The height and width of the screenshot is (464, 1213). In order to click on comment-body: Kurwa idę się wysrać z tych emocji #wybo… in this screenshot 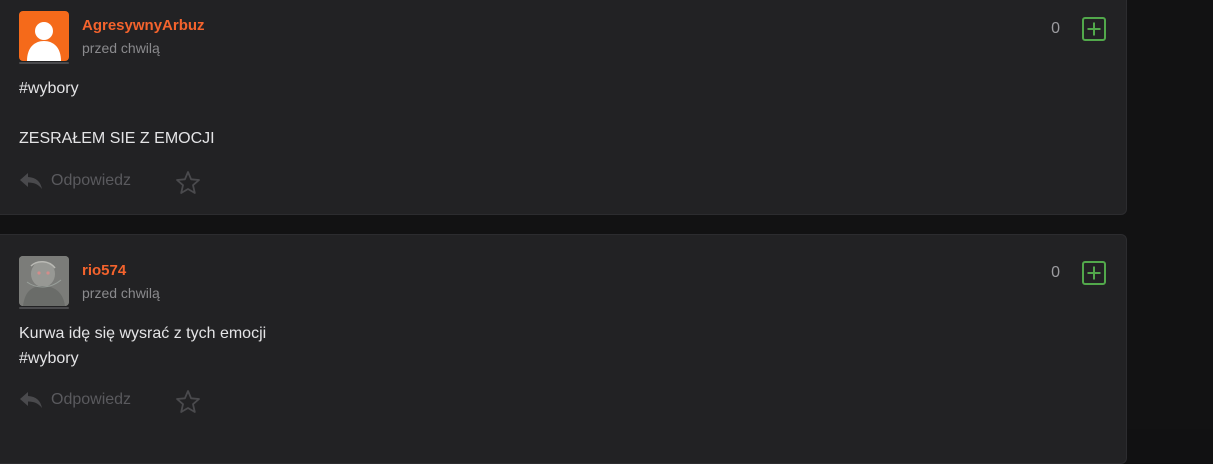, I will do `click(143, 346)`.